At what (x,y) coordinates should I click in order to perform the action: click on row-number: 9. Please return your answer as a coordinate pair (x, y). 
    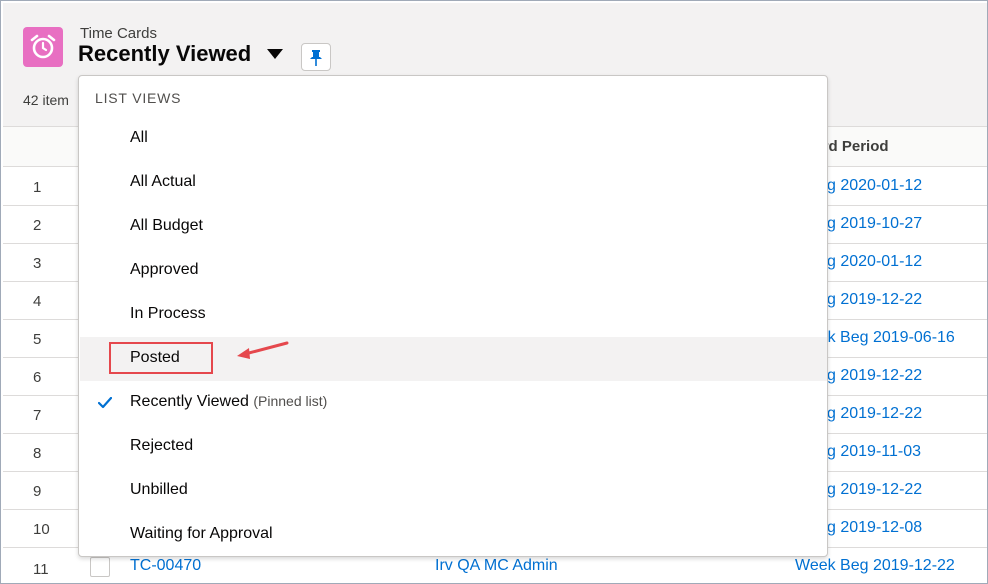
    Looking at the image, I should click on (37, 491).